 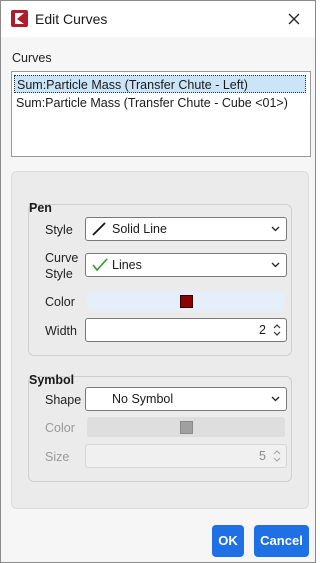 What do you see at coordinates (57, 457) in the screenshot?
I see `symbol-size-label: Size` at bounding box center [57, 457].